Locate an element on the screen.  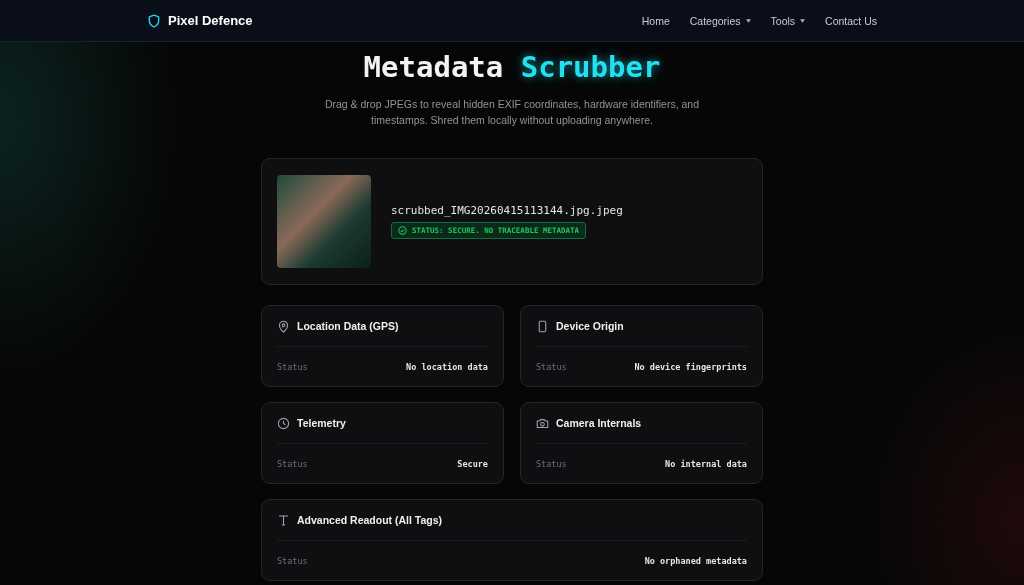
card-title: Camera Internals is located at coordinates (599, 423).